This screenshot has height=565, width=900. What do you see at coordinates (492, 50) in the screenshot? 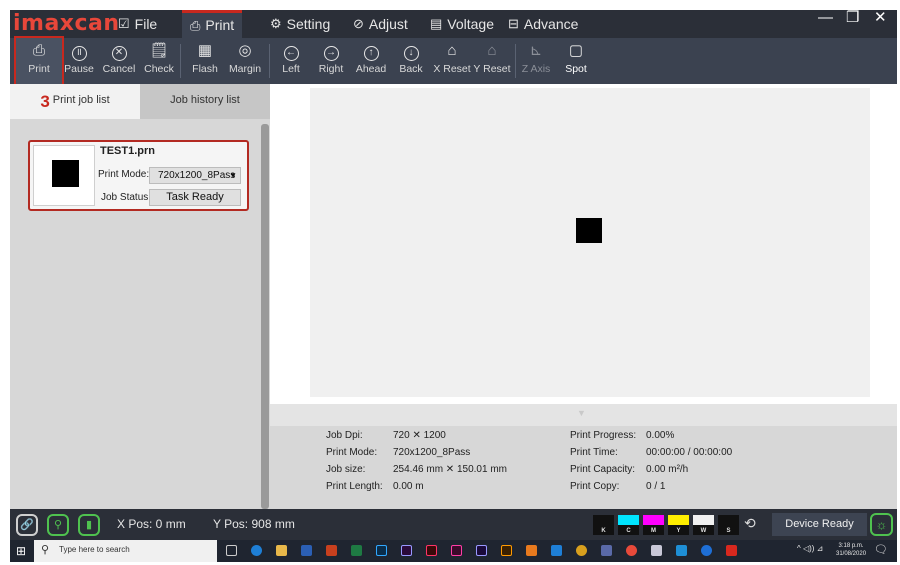
I see `home-icon: ⌂` at bounding box center [492, 50].